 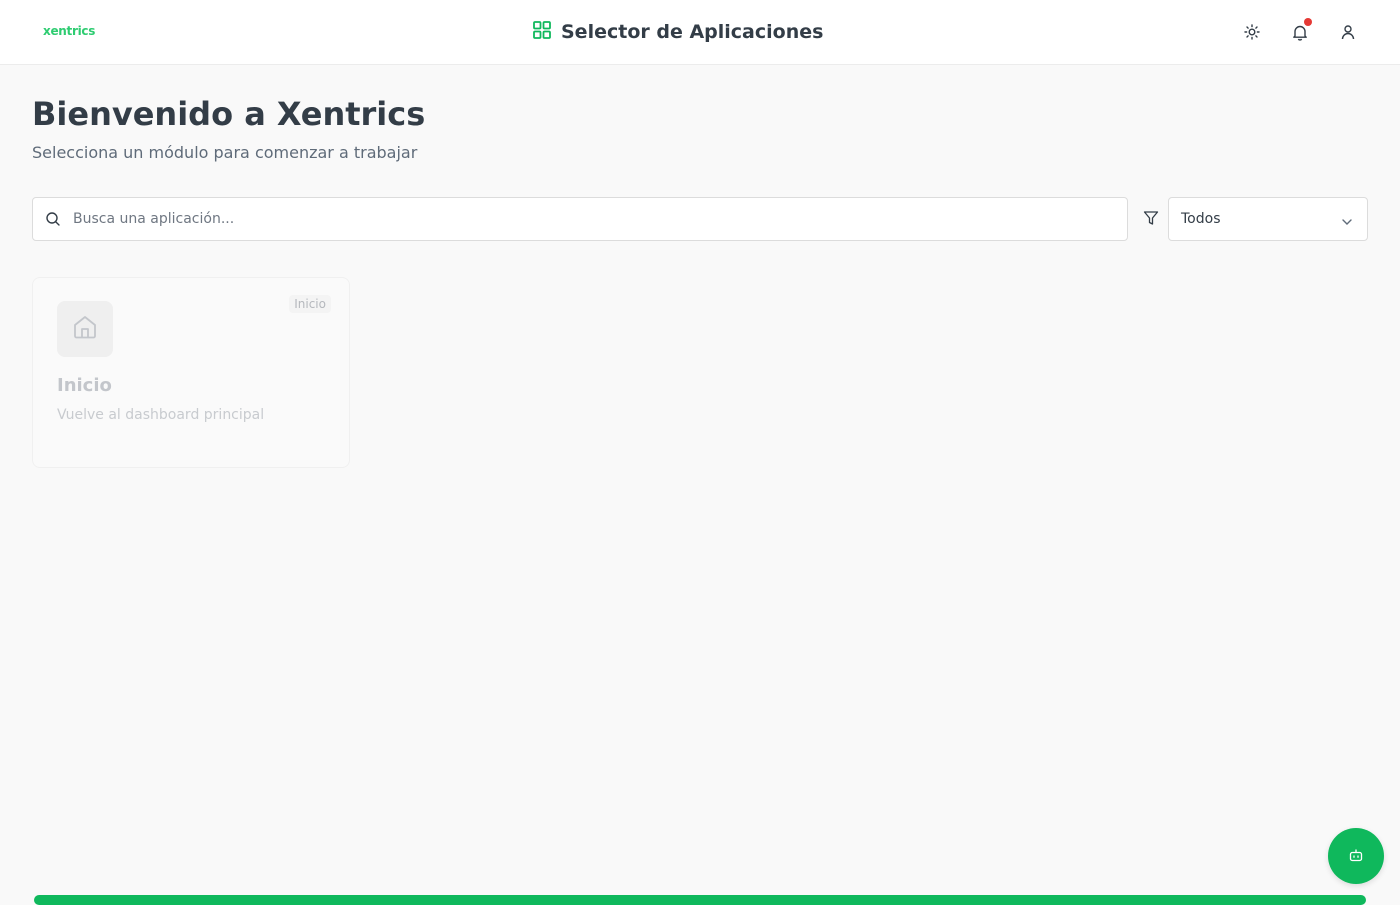 I want to click on bot-icon, so click(x=1356, y=856).